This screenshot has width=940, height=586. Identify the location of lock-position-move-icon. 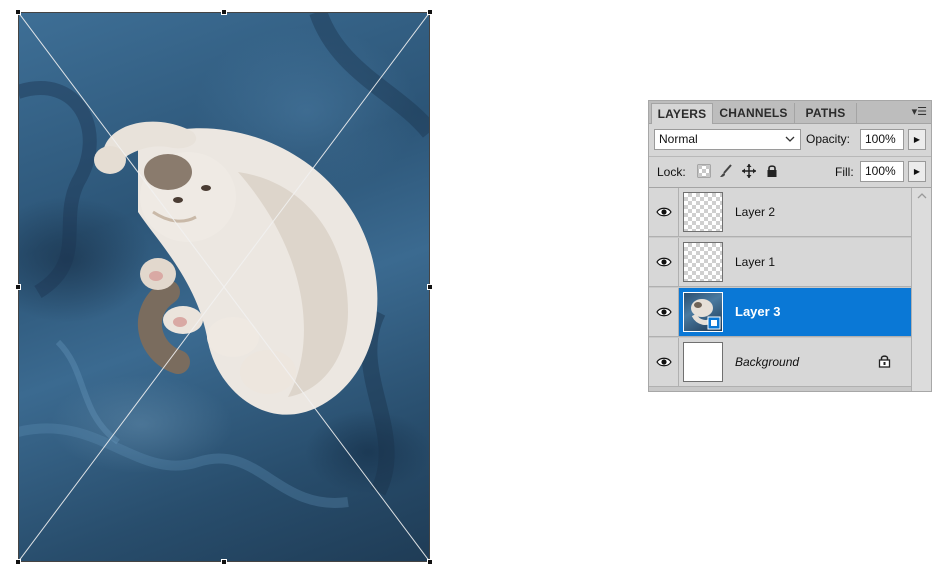
(749, 171).